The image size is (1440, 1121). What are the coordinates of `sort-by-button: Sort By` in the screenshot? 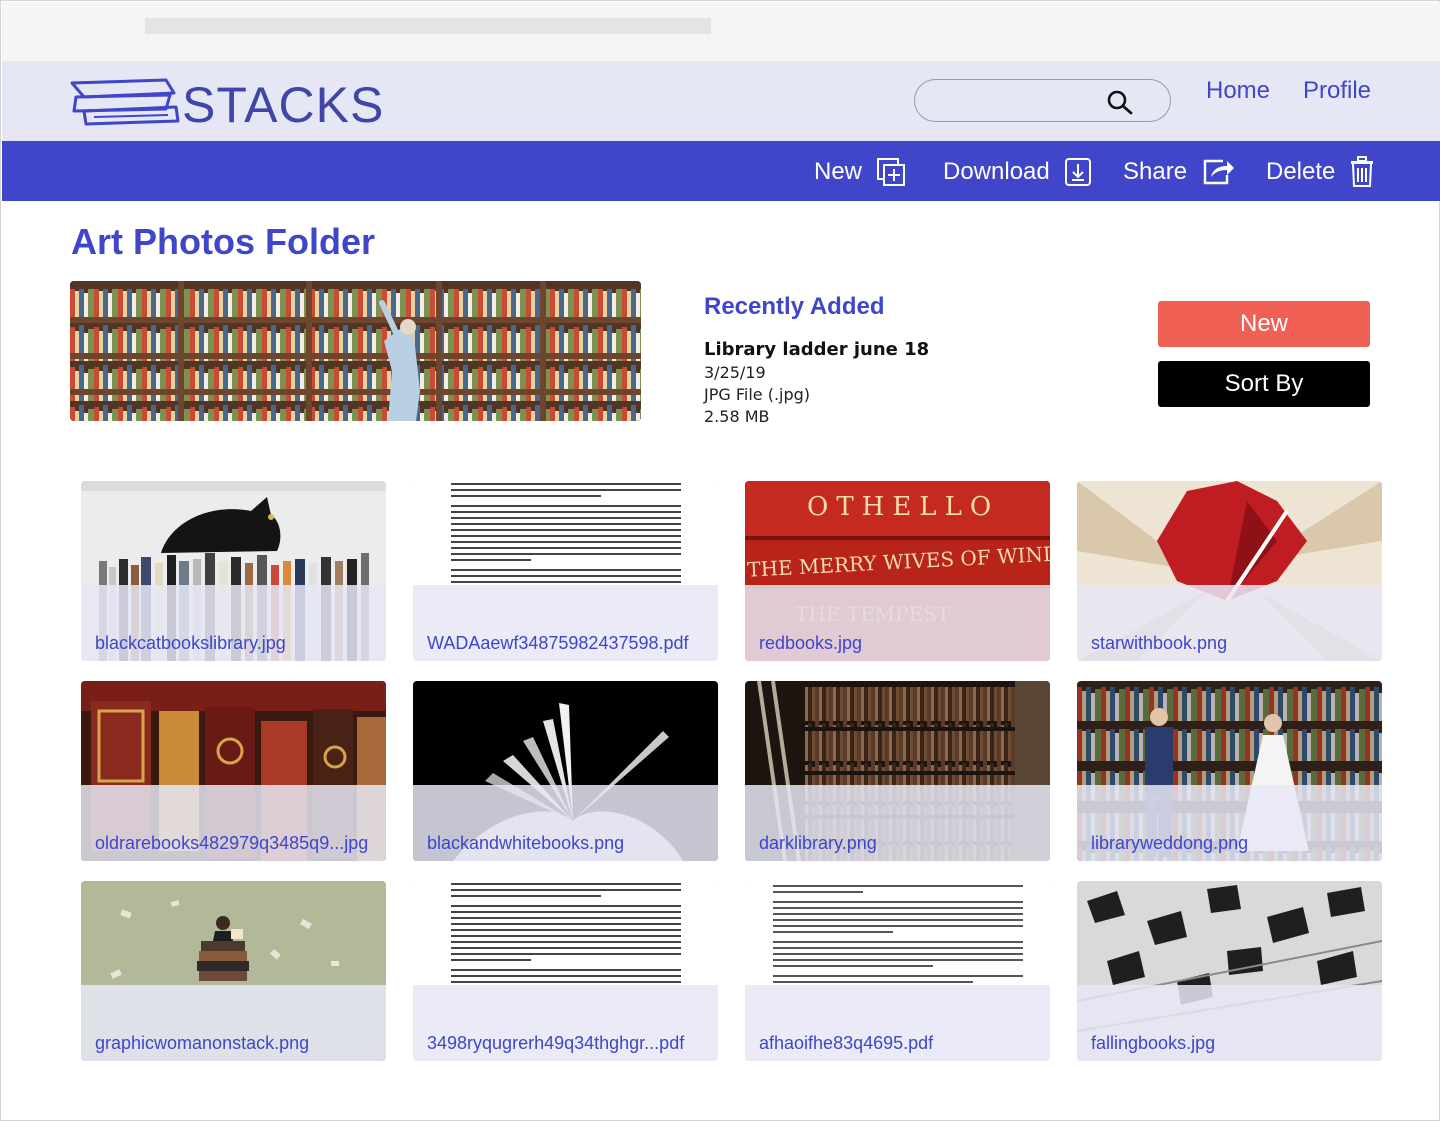 It's located at (1264, 384).